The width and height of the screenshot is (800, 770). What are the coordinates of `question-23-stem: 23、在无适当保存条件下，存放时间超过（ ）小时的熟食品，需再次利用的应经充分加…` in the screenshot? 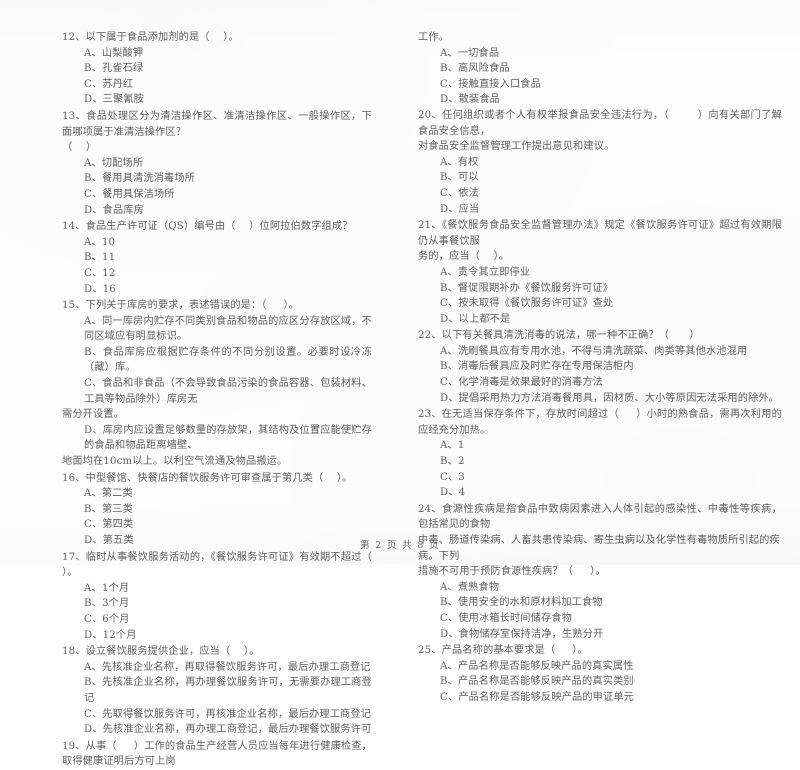 It's located at (600, 422).